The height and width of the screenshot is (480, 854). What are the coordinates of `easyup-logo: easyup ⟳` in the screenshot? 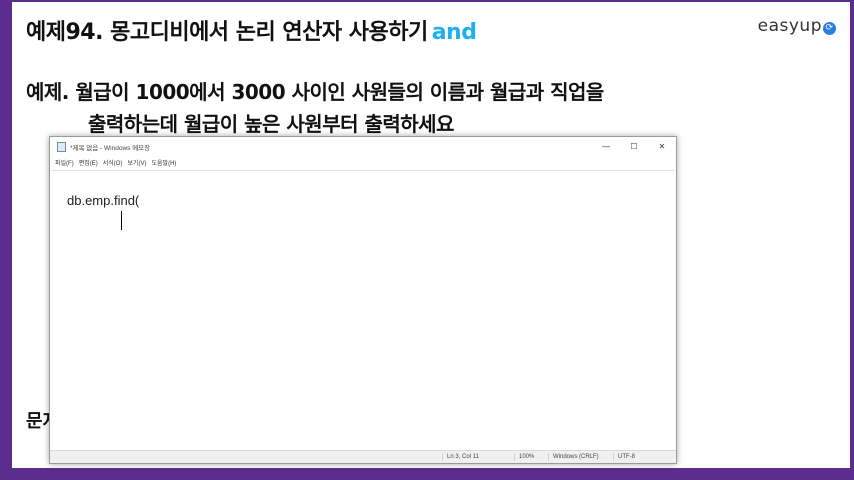 It's located at (797, 26).